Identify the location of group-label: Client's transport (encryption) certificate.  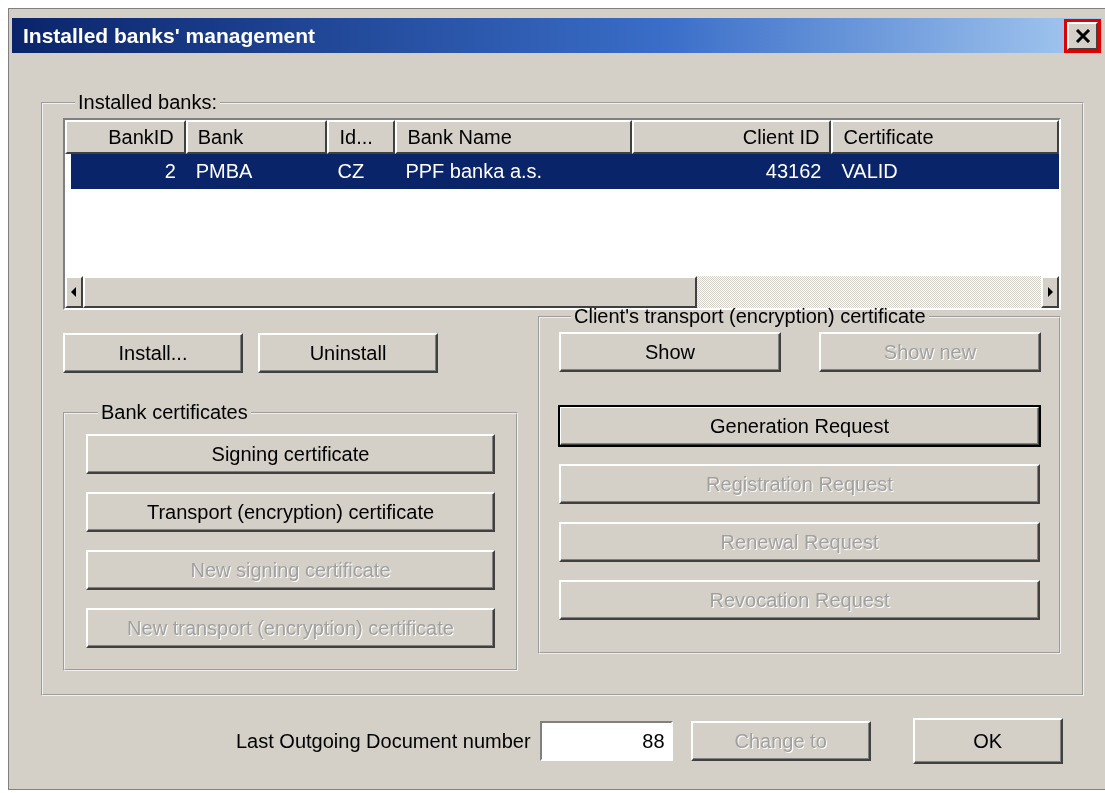
(750, 316).